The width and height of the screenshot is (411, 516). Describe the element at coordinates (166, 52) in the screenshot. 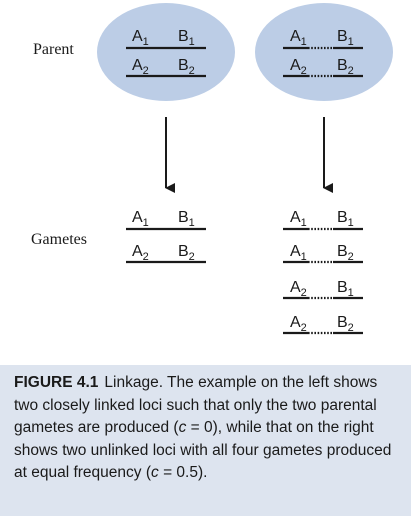

I see `parent-left-ellipse` at that location.